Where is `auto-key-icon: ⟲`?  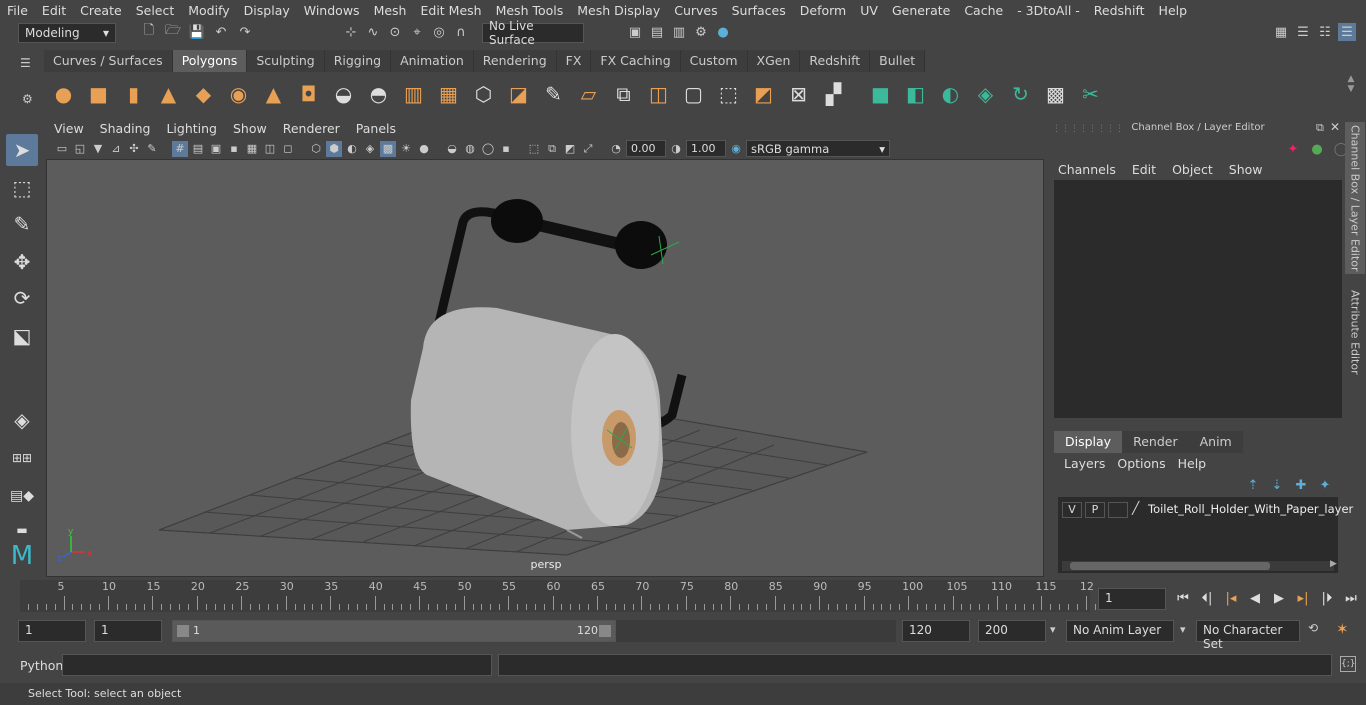
auto-key-icon: ⟲ is located at coordinates (1313, 628).